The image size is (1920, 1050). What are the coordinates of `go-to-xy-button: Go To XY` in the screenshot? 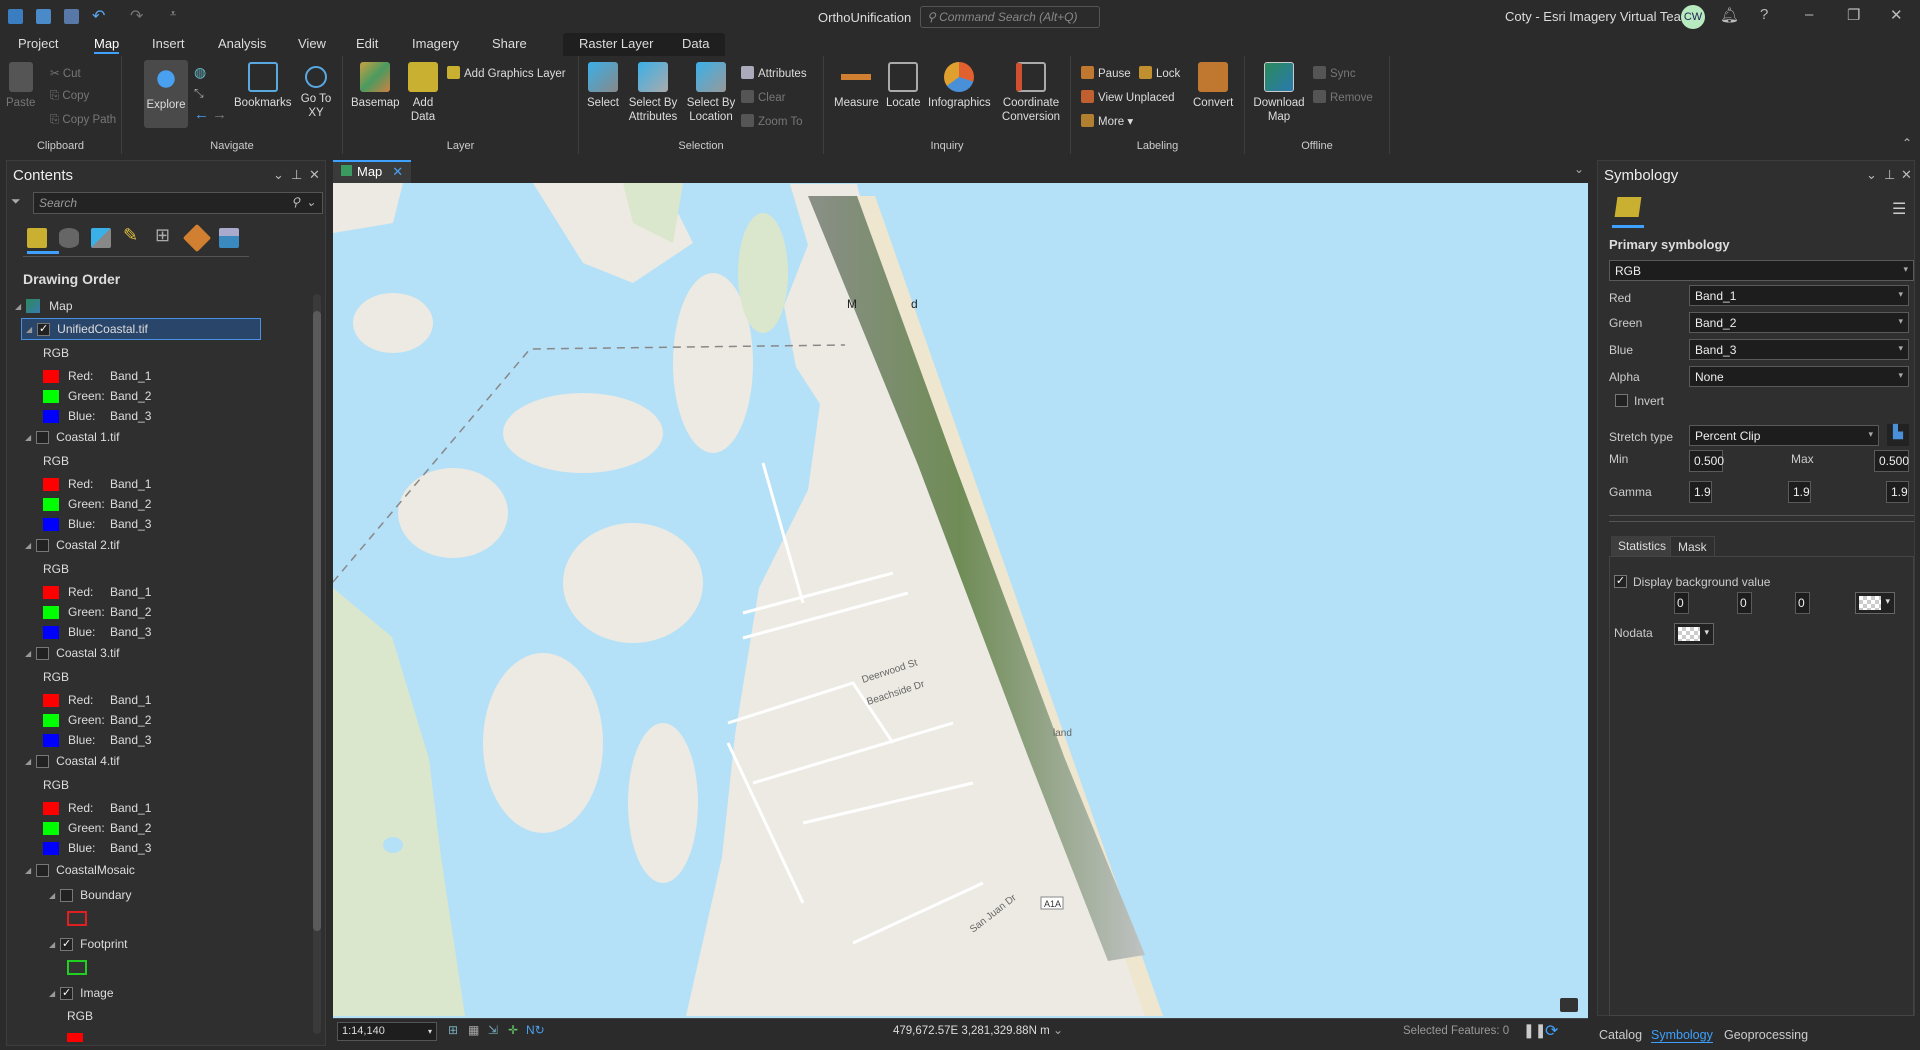 It's located at (316, 91).